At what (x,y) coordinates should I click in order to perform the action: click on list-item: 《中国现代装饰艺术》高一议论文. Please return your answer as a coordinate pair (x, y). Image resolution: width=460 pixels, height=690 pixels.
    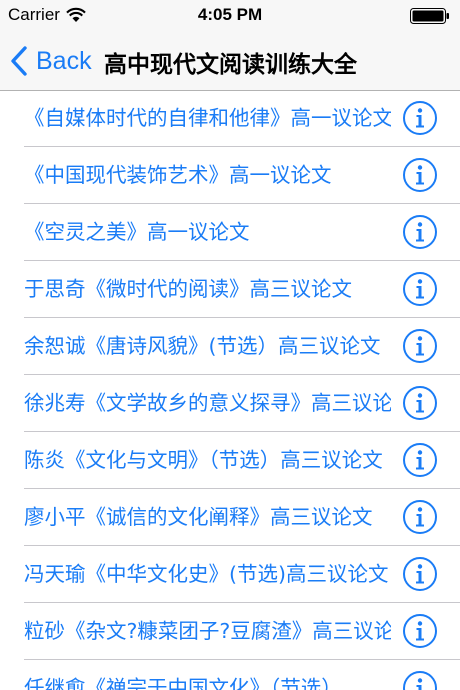
    Looking at the image, I should click on (230, 175).